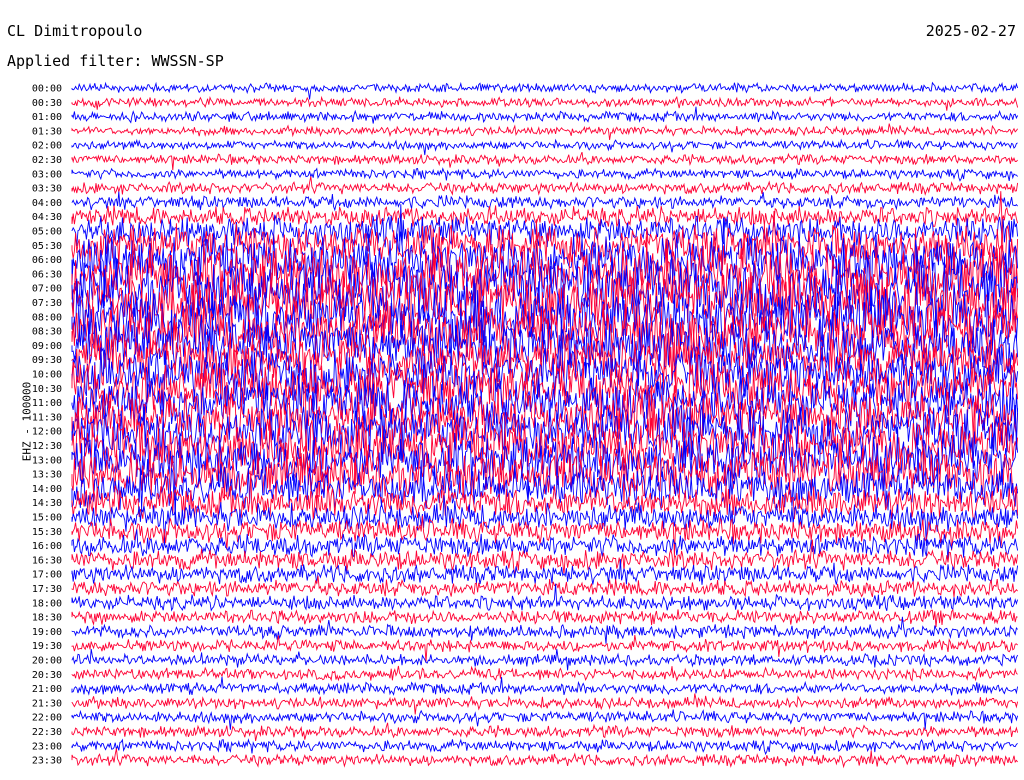  I want to click on row-time-label: 17:00, so click(47, 575).